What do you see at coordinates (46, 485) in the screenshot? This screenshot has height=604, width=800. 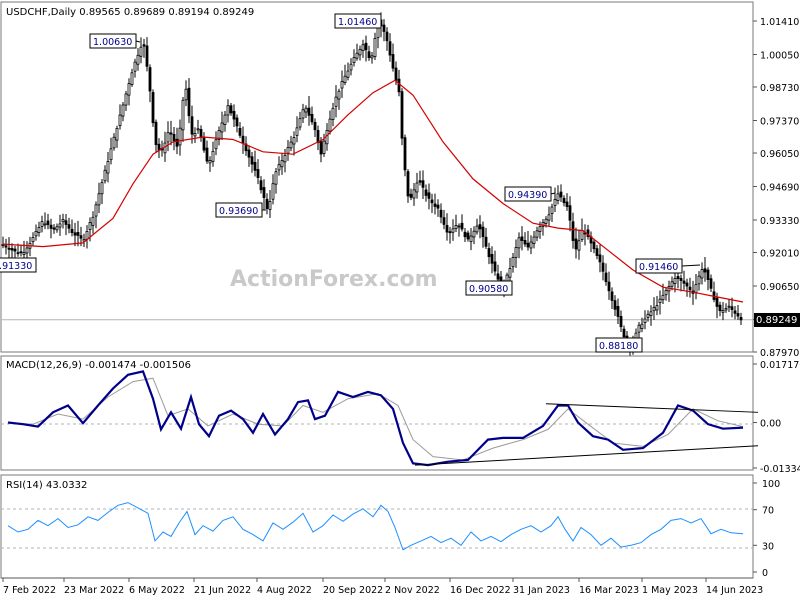 I see `rsi-title: RSI(14) 43.0332` at bounding box center [46, 485].